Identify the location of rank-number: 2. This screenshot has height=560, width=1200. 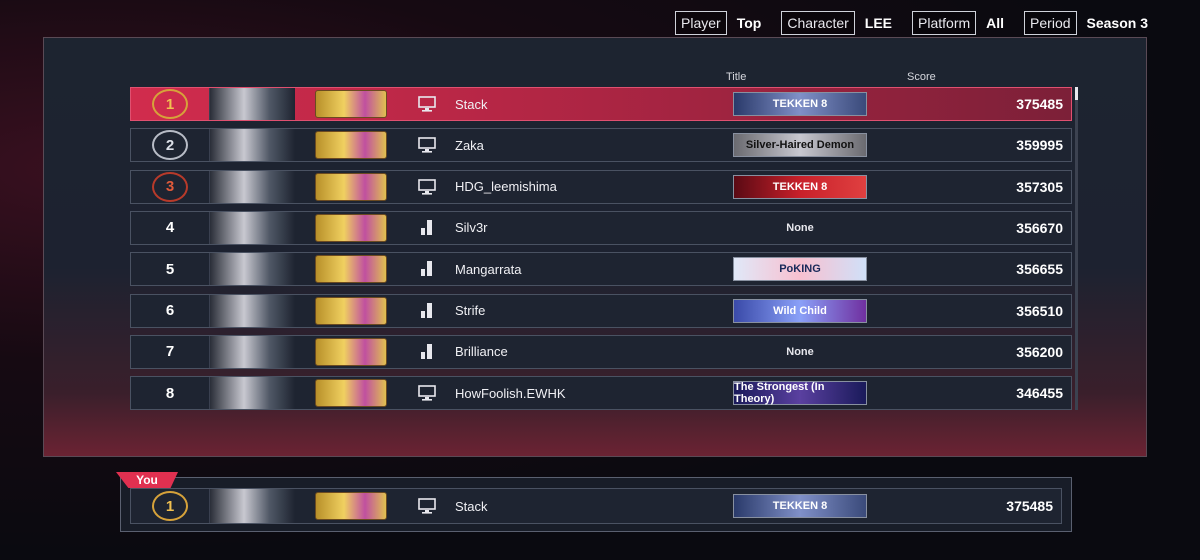
(170, 145).